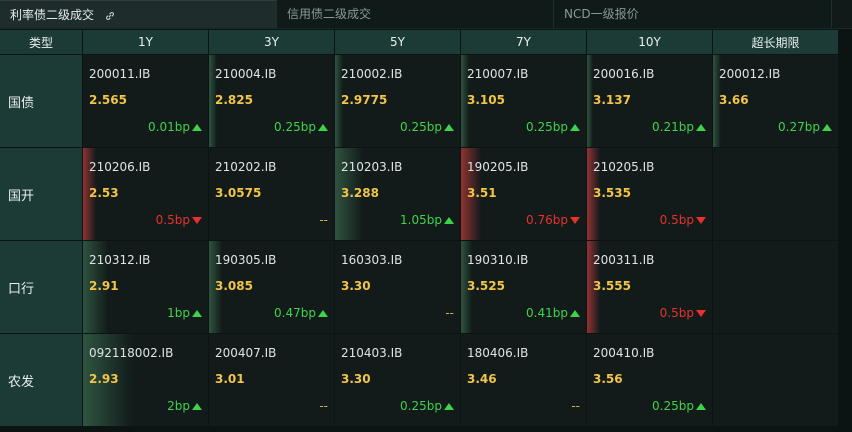 The image size is (852, 432). Describe the element at coordinates (360, 193) in the screenshot. I see `bond-yield: 3.288` at that location.